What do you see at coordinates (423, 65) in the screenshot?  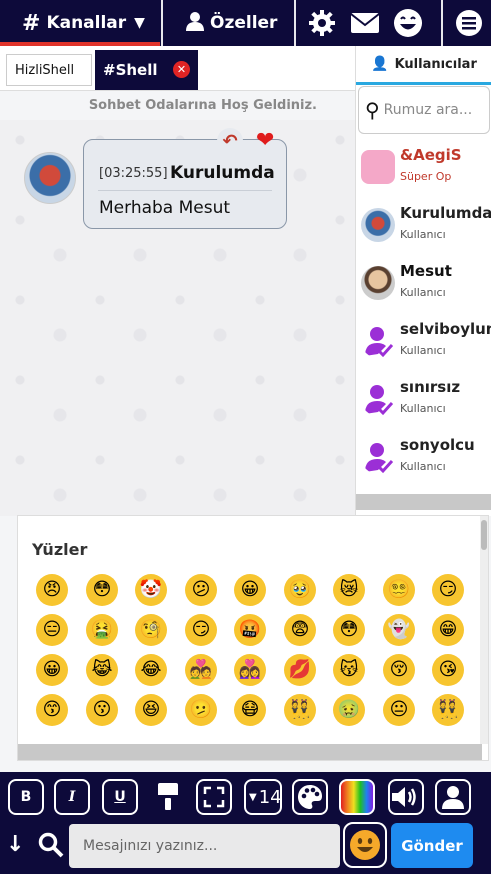 I see `users-header: 👤 Kullanıcılar` at bounding box center [423, 65].